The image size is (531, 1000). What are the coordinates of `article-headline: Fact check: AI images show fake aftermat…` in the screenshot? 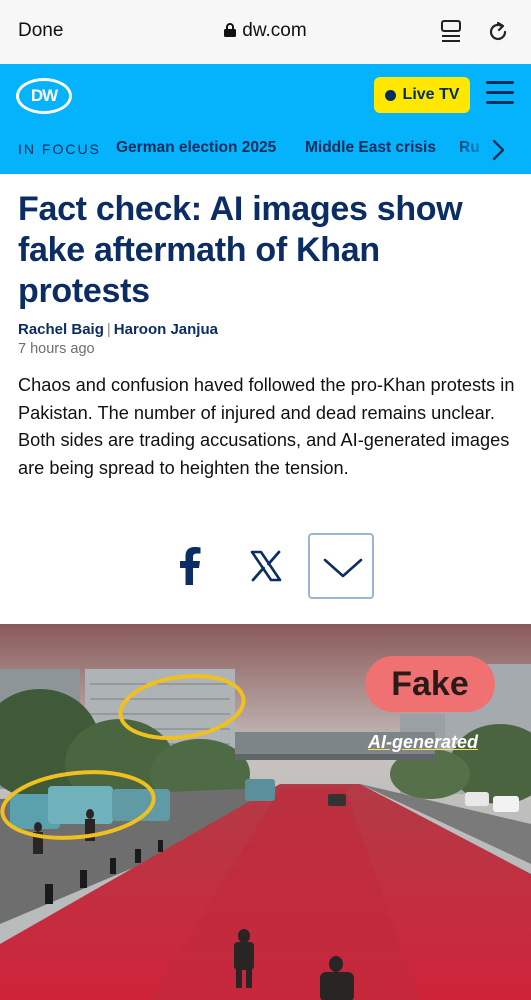 It's located at (240, 250).